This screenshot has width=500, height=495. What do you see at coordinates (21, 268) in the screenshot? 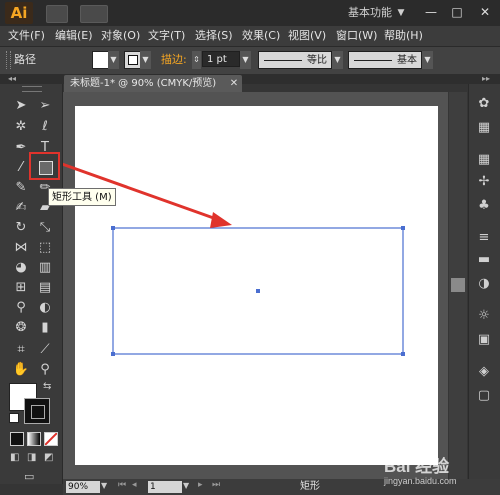
I see `shape-builder-icon: ◕` at bounding box center [21, 268].